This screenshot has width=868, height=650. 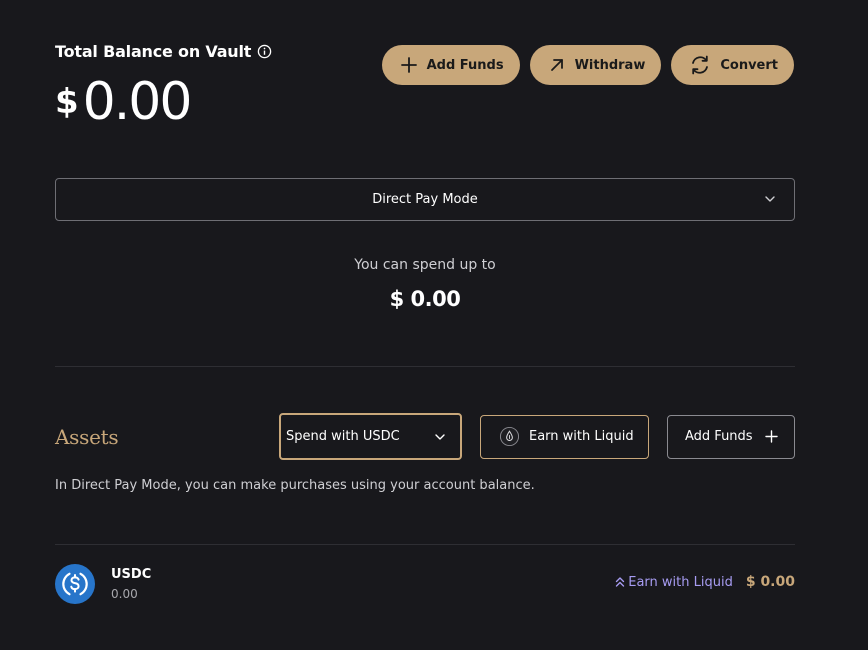 What do you see at coordinates (680, 582) in the screenshot?
I see `earn-link-label: Earn with Liquid` at bounding box center [680, 582].